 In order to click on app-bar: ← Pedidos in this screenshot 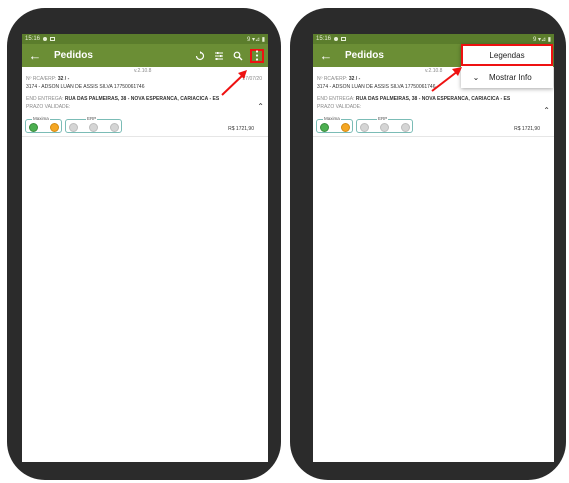, I will do `click(145, 55)`.